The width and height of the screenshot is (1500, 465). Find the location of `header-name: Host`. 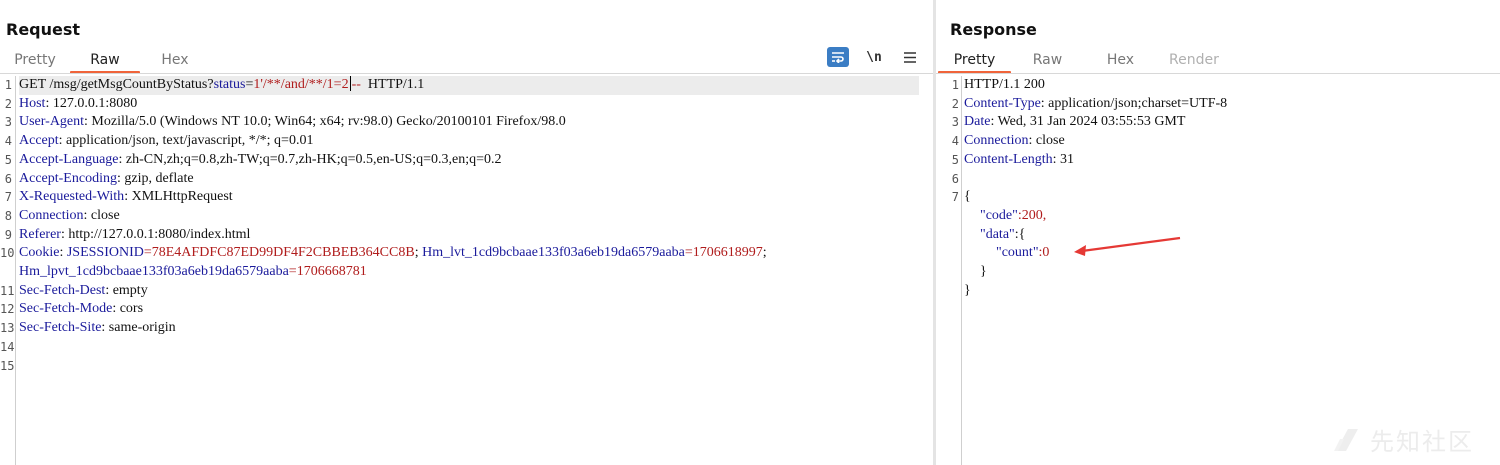

header-name: Host is located at coordinates (32, 103).